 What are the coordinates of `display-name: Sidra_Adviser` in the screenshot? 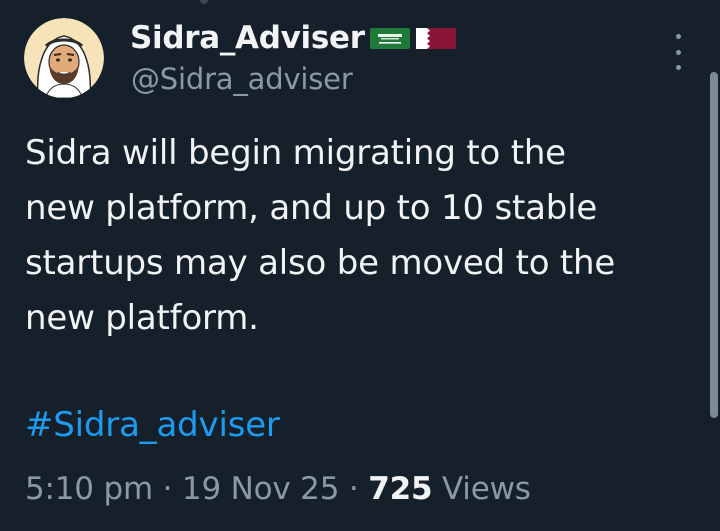 It's located at (247, 38).